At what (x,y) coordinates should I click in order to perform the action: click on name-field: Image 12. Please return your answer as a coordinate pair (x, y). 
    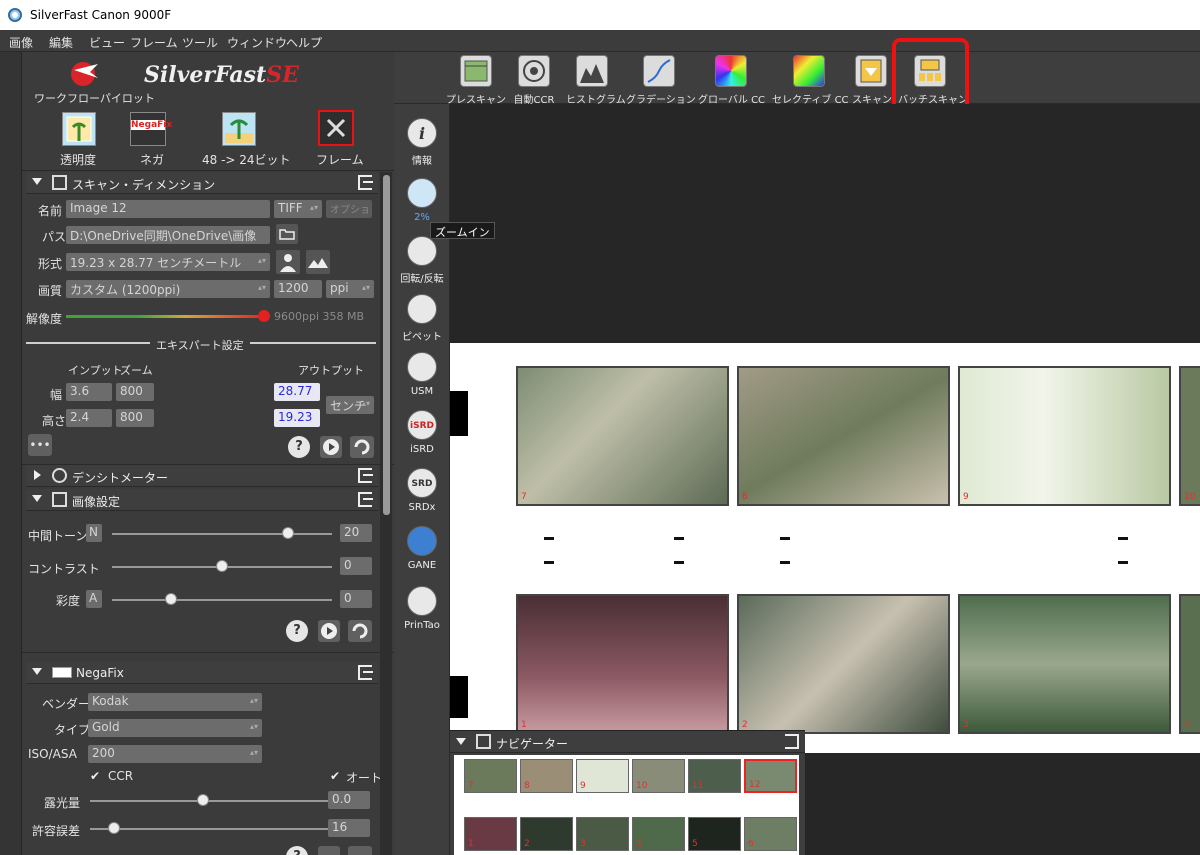
    Looking at the image, I should click on (168, 209).